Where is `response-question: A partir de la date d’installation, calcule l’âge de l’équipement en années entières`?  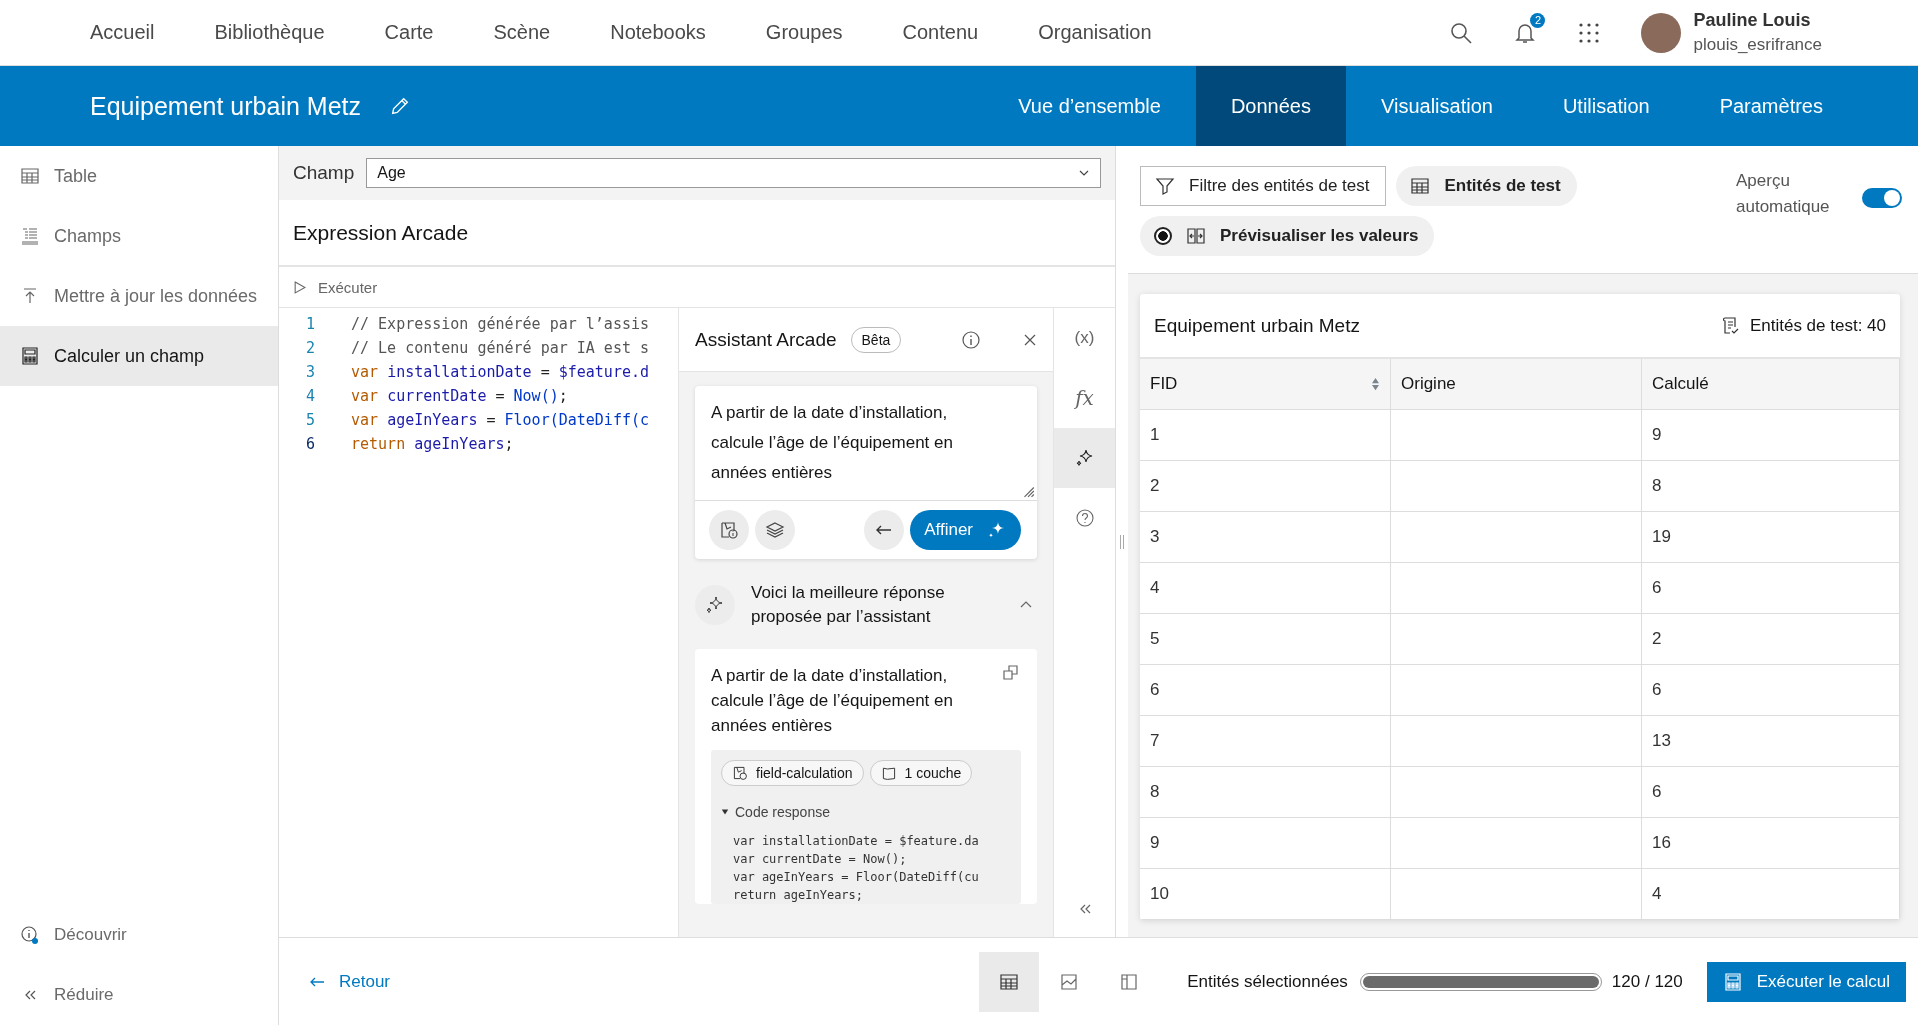
response-question: A partir de la date d’installation, calcule l’âge de l’équipement en années entières is located at coordinates (832, 701).